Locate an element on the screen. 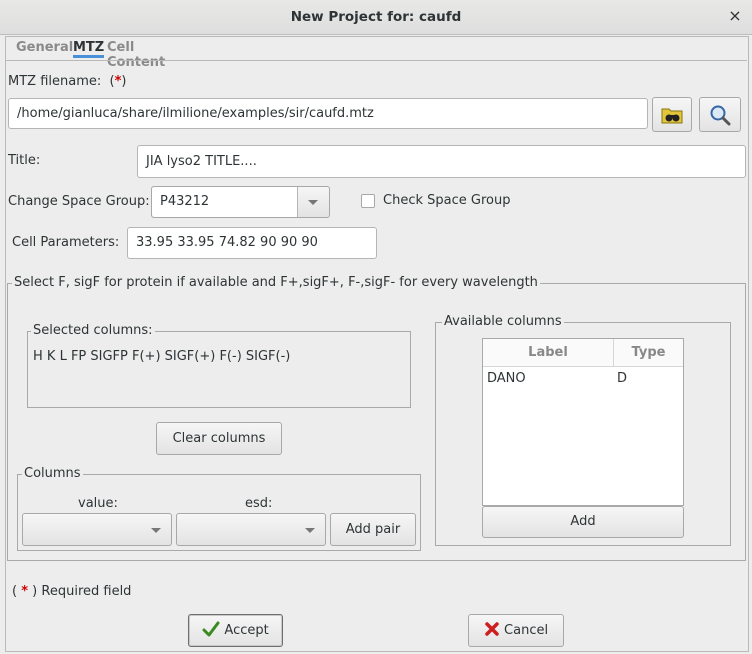 This screenshot has height=654, width=752. table-header: Label Type is located at coordinates (583, 353).